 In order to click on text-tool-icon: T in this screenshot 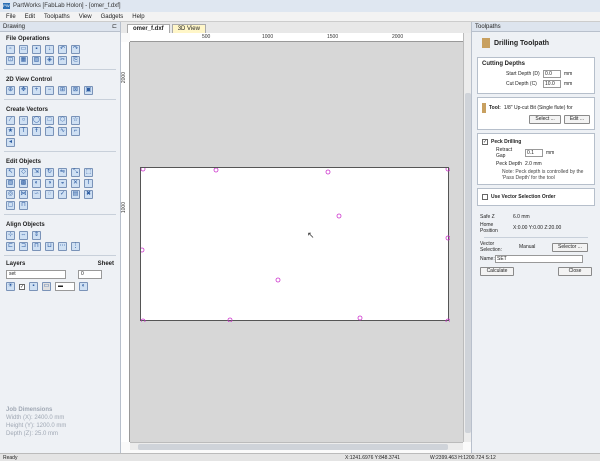, I will do `click(23, 131)`.